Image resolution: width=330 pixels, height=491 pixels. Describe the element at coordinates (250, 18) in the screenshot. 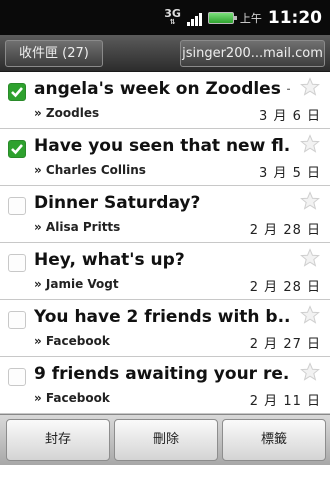

I see `clock-ampm: 上午` at that location.